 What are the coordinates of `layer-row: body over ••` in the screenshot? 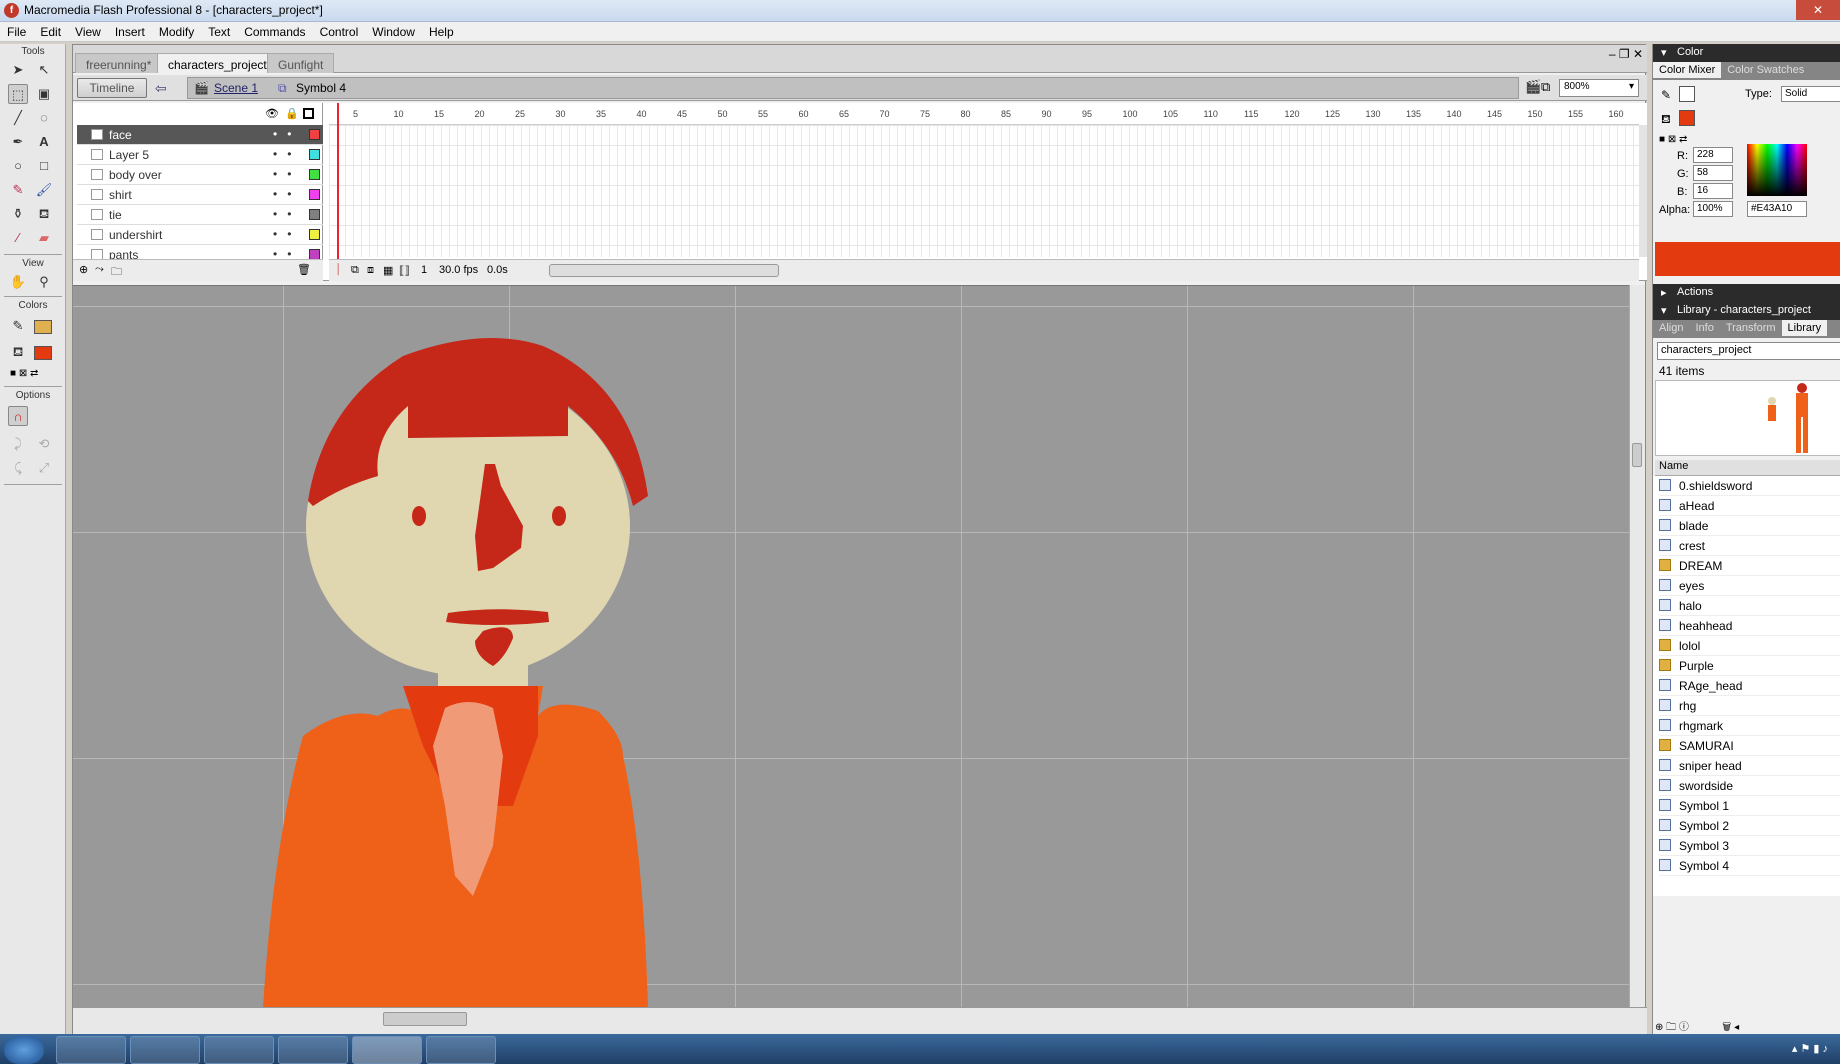 It's located at (200, 175).